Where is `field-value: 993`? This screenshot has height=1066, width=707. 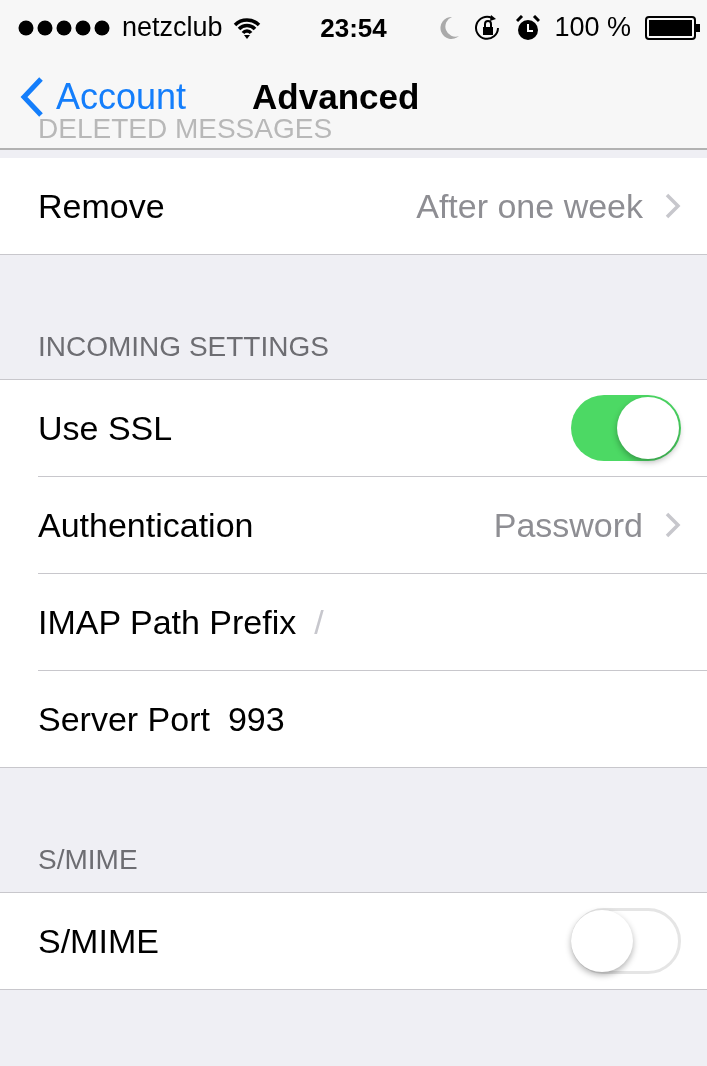
field-value: 993 is located at coordinates (256, 719).